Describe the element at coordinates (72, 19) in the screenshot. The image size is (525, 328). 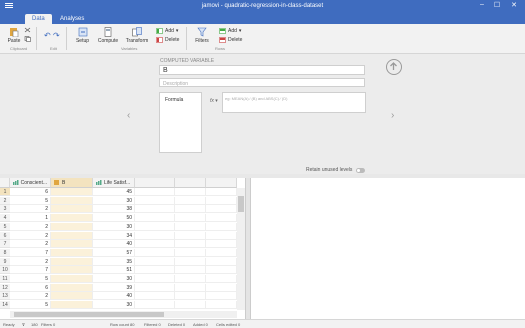
I see `tab-analyses: Analyses` at that location.